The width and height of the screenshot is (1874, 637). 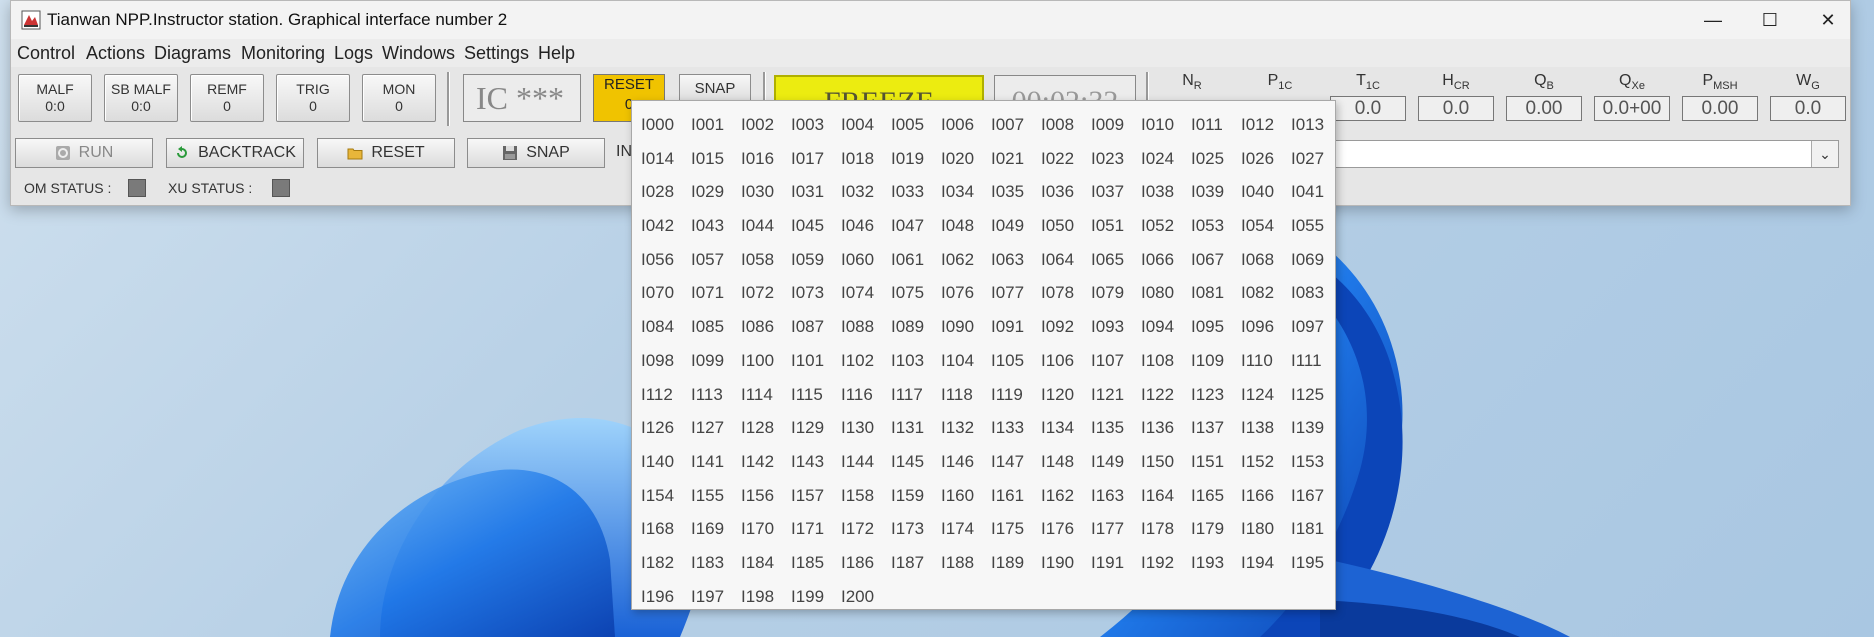 I want to click on close-button: ✕, so click(x=1828, y=20).